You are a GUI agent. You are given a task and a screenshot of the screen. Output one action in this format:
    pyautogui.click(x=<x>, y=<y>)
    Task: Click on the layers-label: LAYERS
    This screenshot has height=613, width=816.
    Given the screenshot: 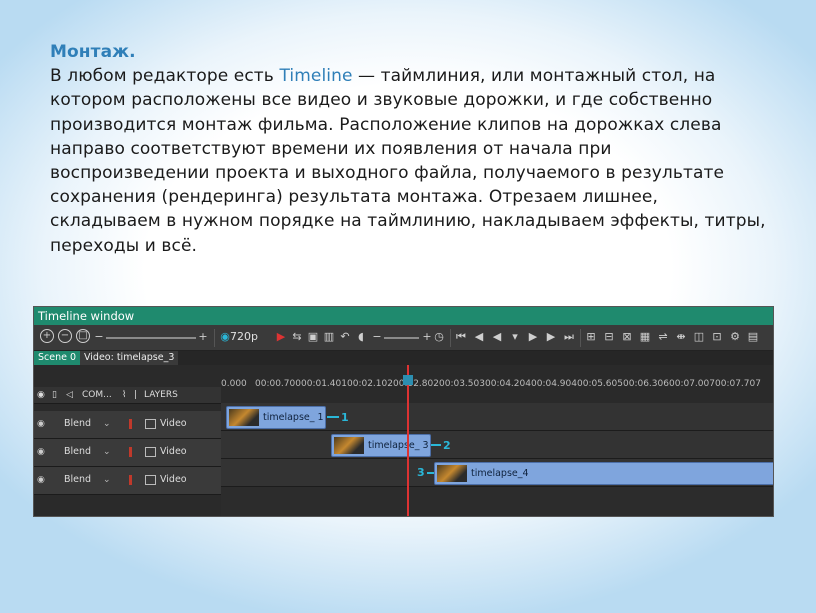 What is the action you would take?
    pyautogui.click(x=161, y=395)
    